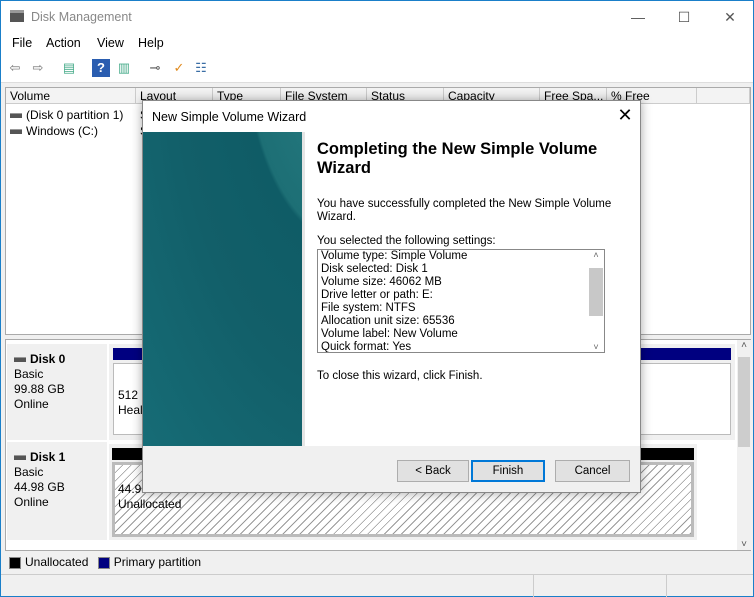  Describe the element at coordinates (638, 17) in the screenshot. I see `minimize-button: —` at that location.